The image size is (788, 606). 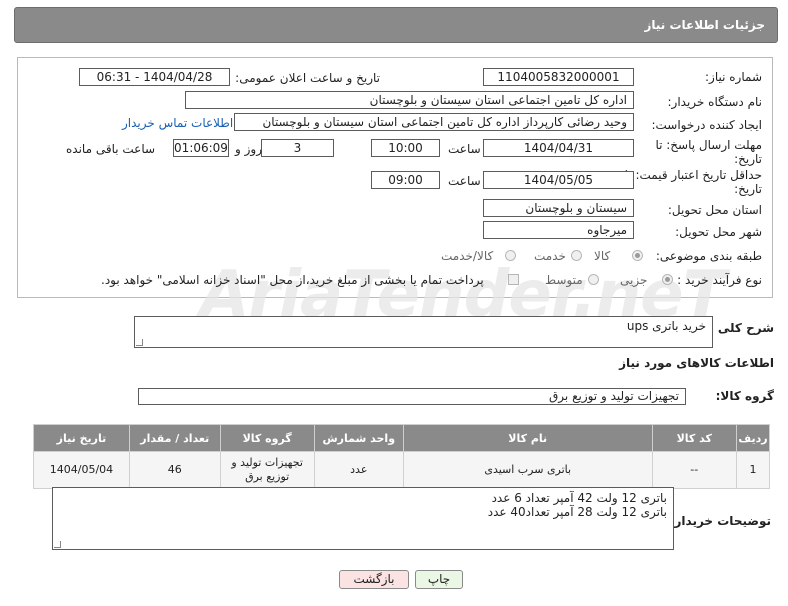 What do you see at coordinates (201, 148) in the screenshot?
I see `time-remaining-field: 01:06:09` at bounding box center [201, 148].